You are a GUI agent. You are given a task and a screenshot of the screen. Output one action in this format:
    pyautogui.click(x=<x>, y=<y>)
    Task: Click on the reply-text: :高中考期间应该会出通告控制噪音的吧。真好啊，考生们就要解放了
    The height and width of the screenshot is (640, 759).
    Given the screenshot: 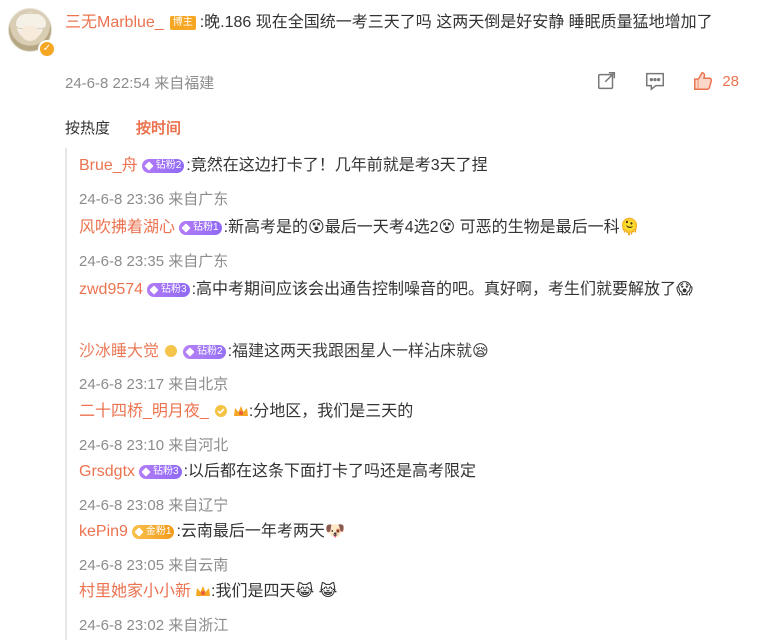 What is the action you would take?
    pyautogui.click(x=434, y=289)
    